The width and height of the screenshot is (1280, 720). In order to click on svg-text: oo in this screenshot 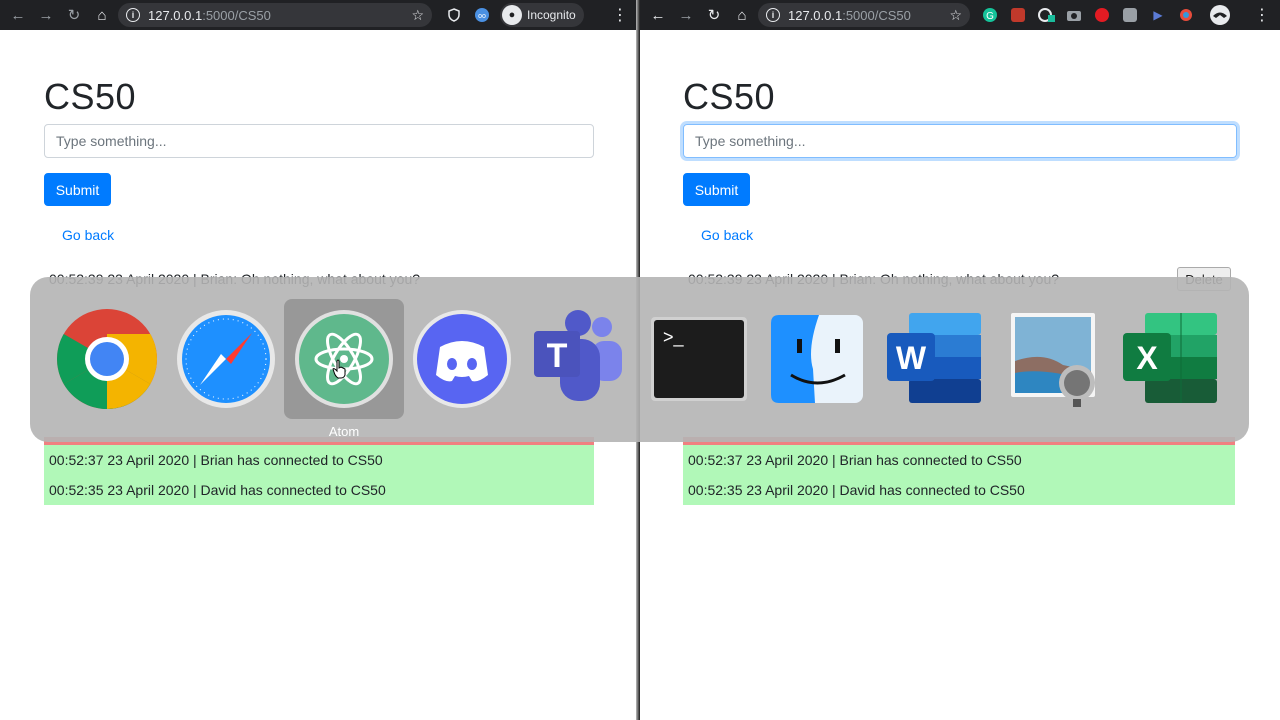, I will do `click(482, 16)`.